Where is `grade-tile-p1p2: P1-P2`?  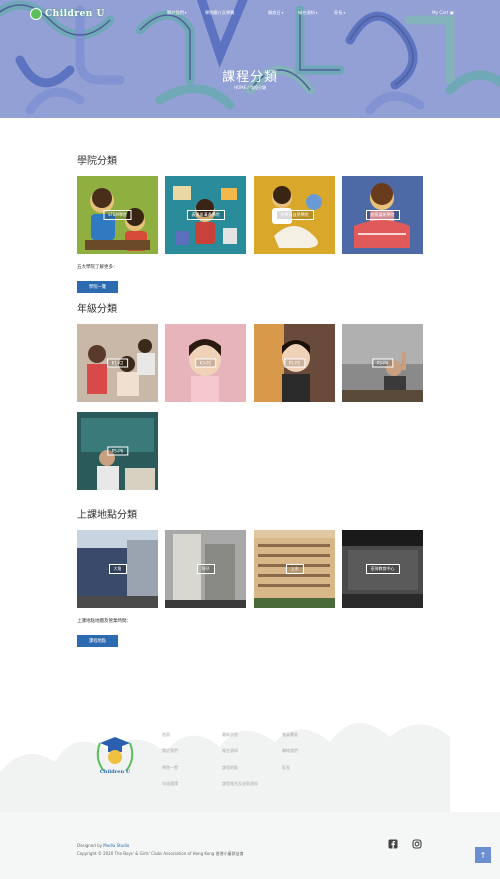
grade-tile-p1p2: P1-P2 is located at coordinates (294, 363).